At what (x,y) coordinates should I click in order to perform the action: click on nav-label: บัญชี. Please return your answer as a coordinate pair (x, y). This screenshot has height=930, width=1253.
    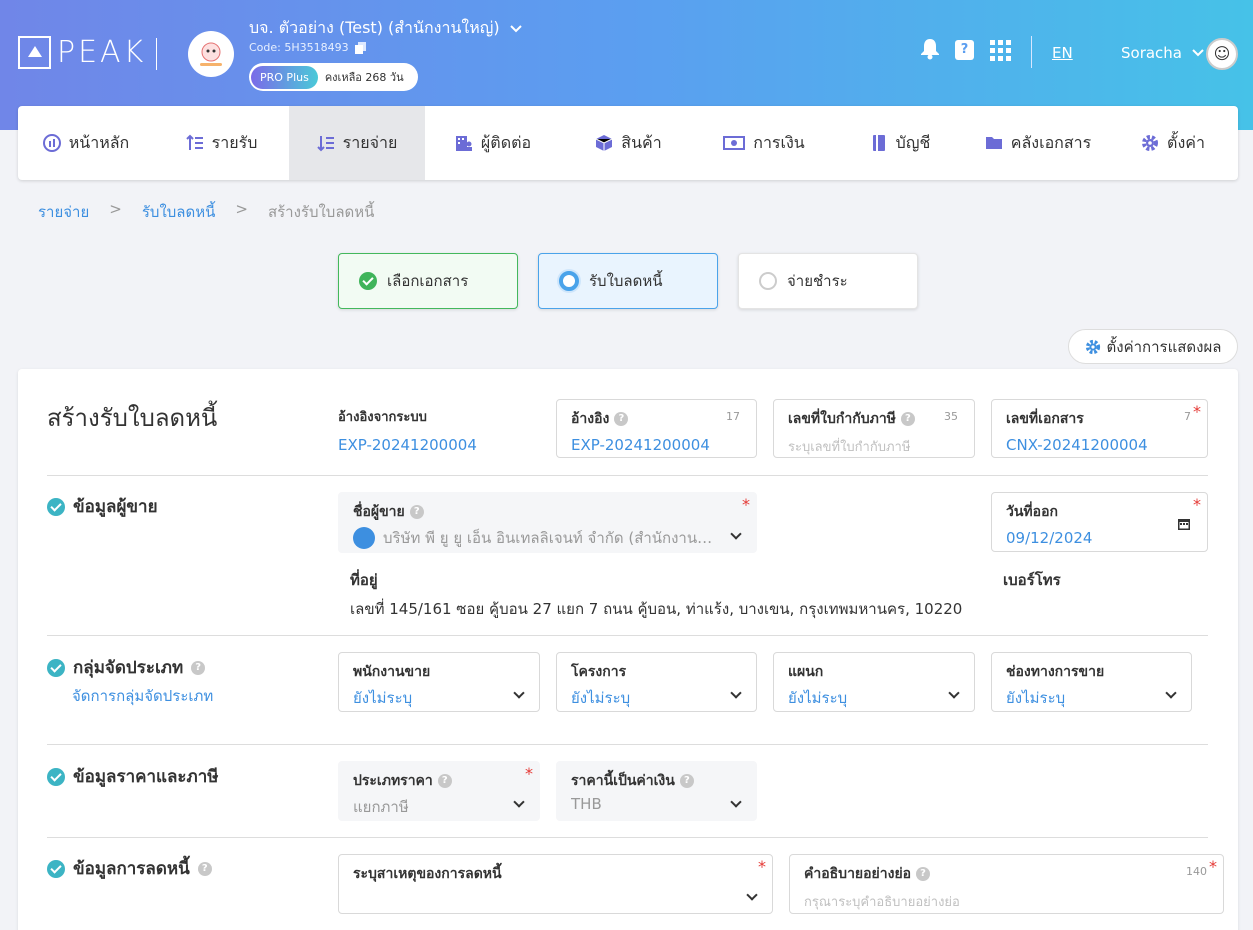
    Looking at the image, I should click on (913, 142).